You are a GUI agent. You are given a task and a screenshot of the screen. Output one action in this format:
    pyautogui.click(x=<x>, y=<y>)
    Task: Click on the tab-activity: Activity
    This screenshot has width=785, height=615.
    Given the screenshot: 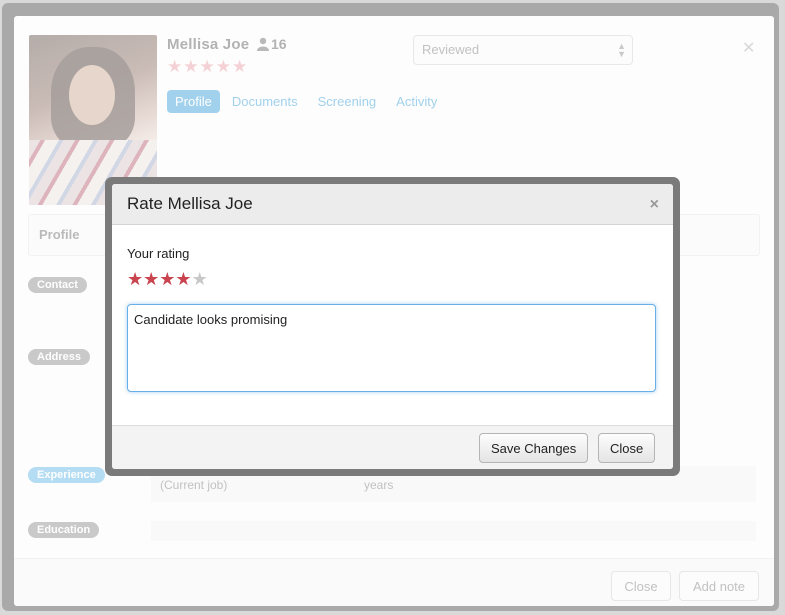 What is the action you would take?
    pyautogui.click(x=416, y=101)
    